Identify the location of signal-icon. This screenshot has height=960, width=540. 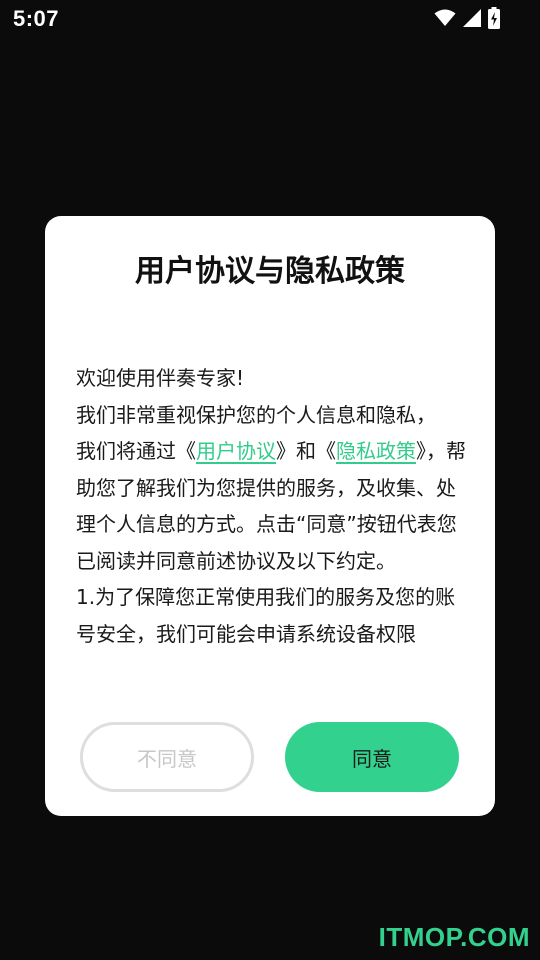
(472, 18).